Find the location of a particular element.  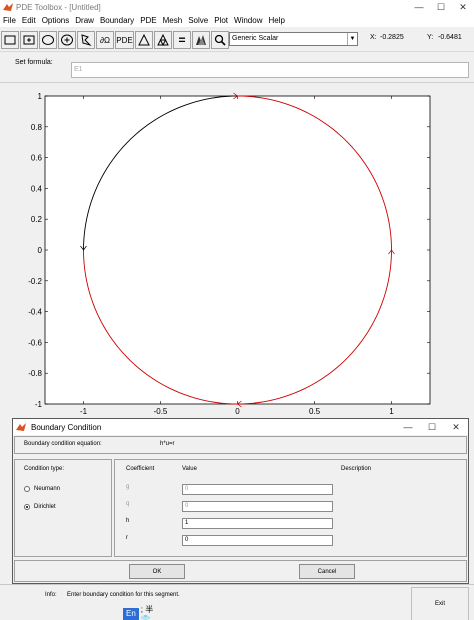

solve-button: = is located at coordinates (182, 40).